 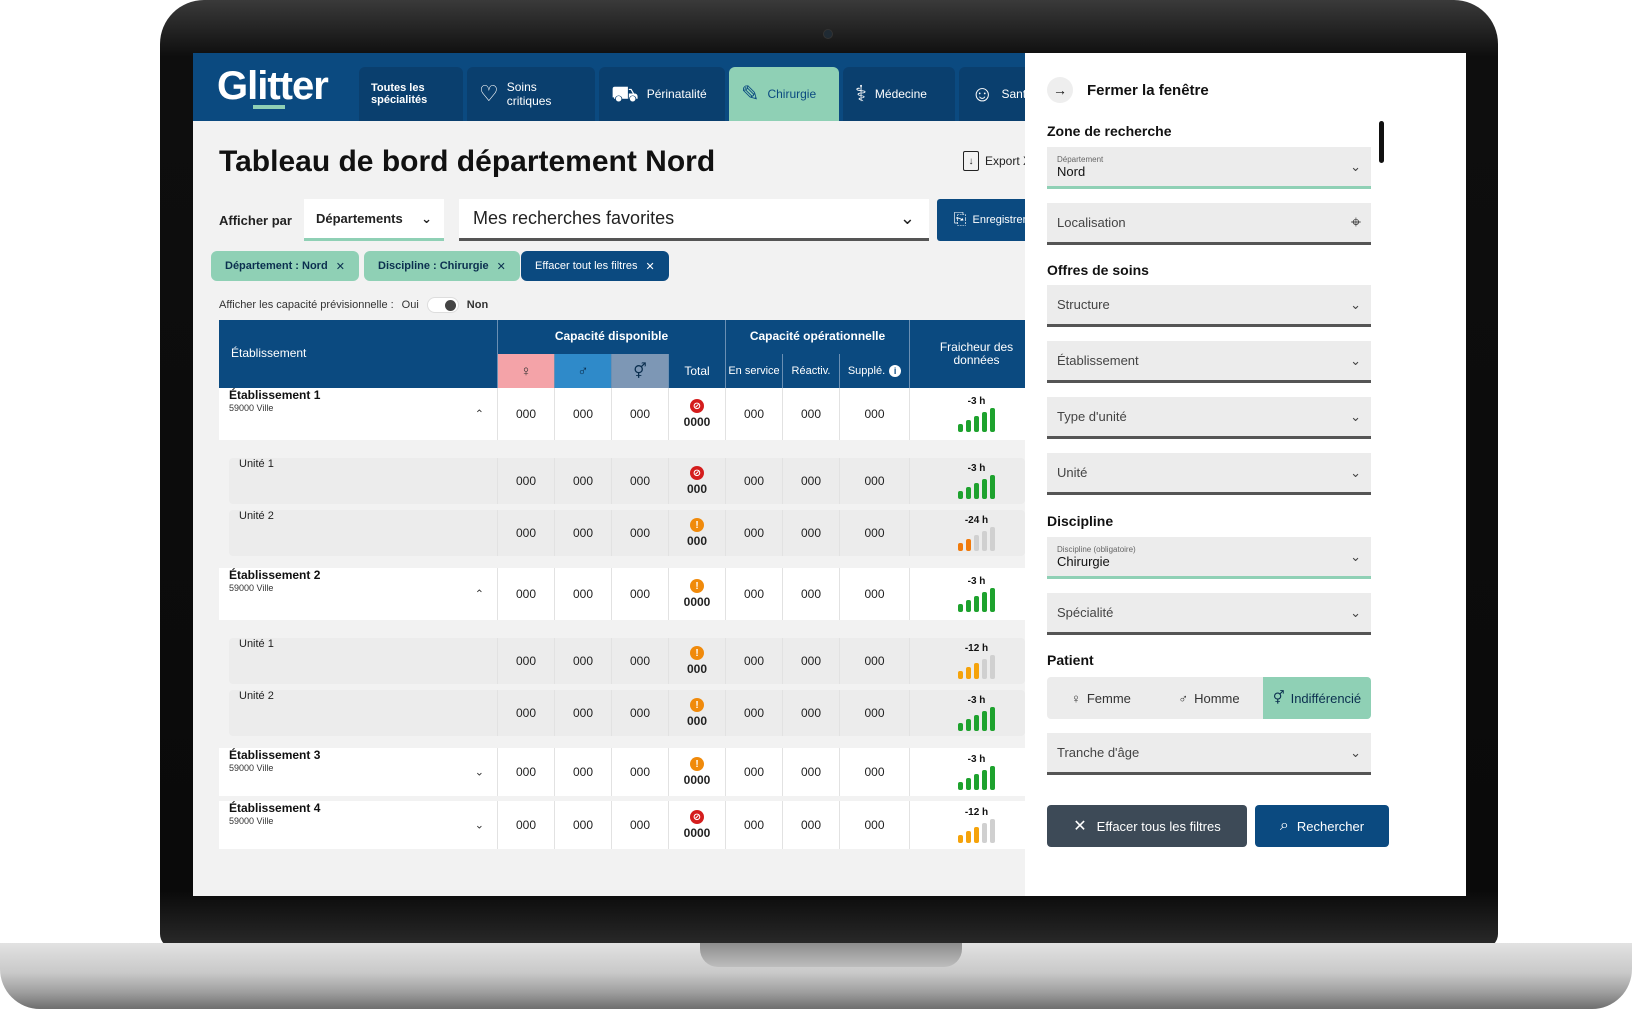 What do you see at coordinates (1209, 558) in the screenshot?
I see `discipline-select: Discipline (obligatoire) Chirurgie ⌄` at bounding box center [1209, 558].